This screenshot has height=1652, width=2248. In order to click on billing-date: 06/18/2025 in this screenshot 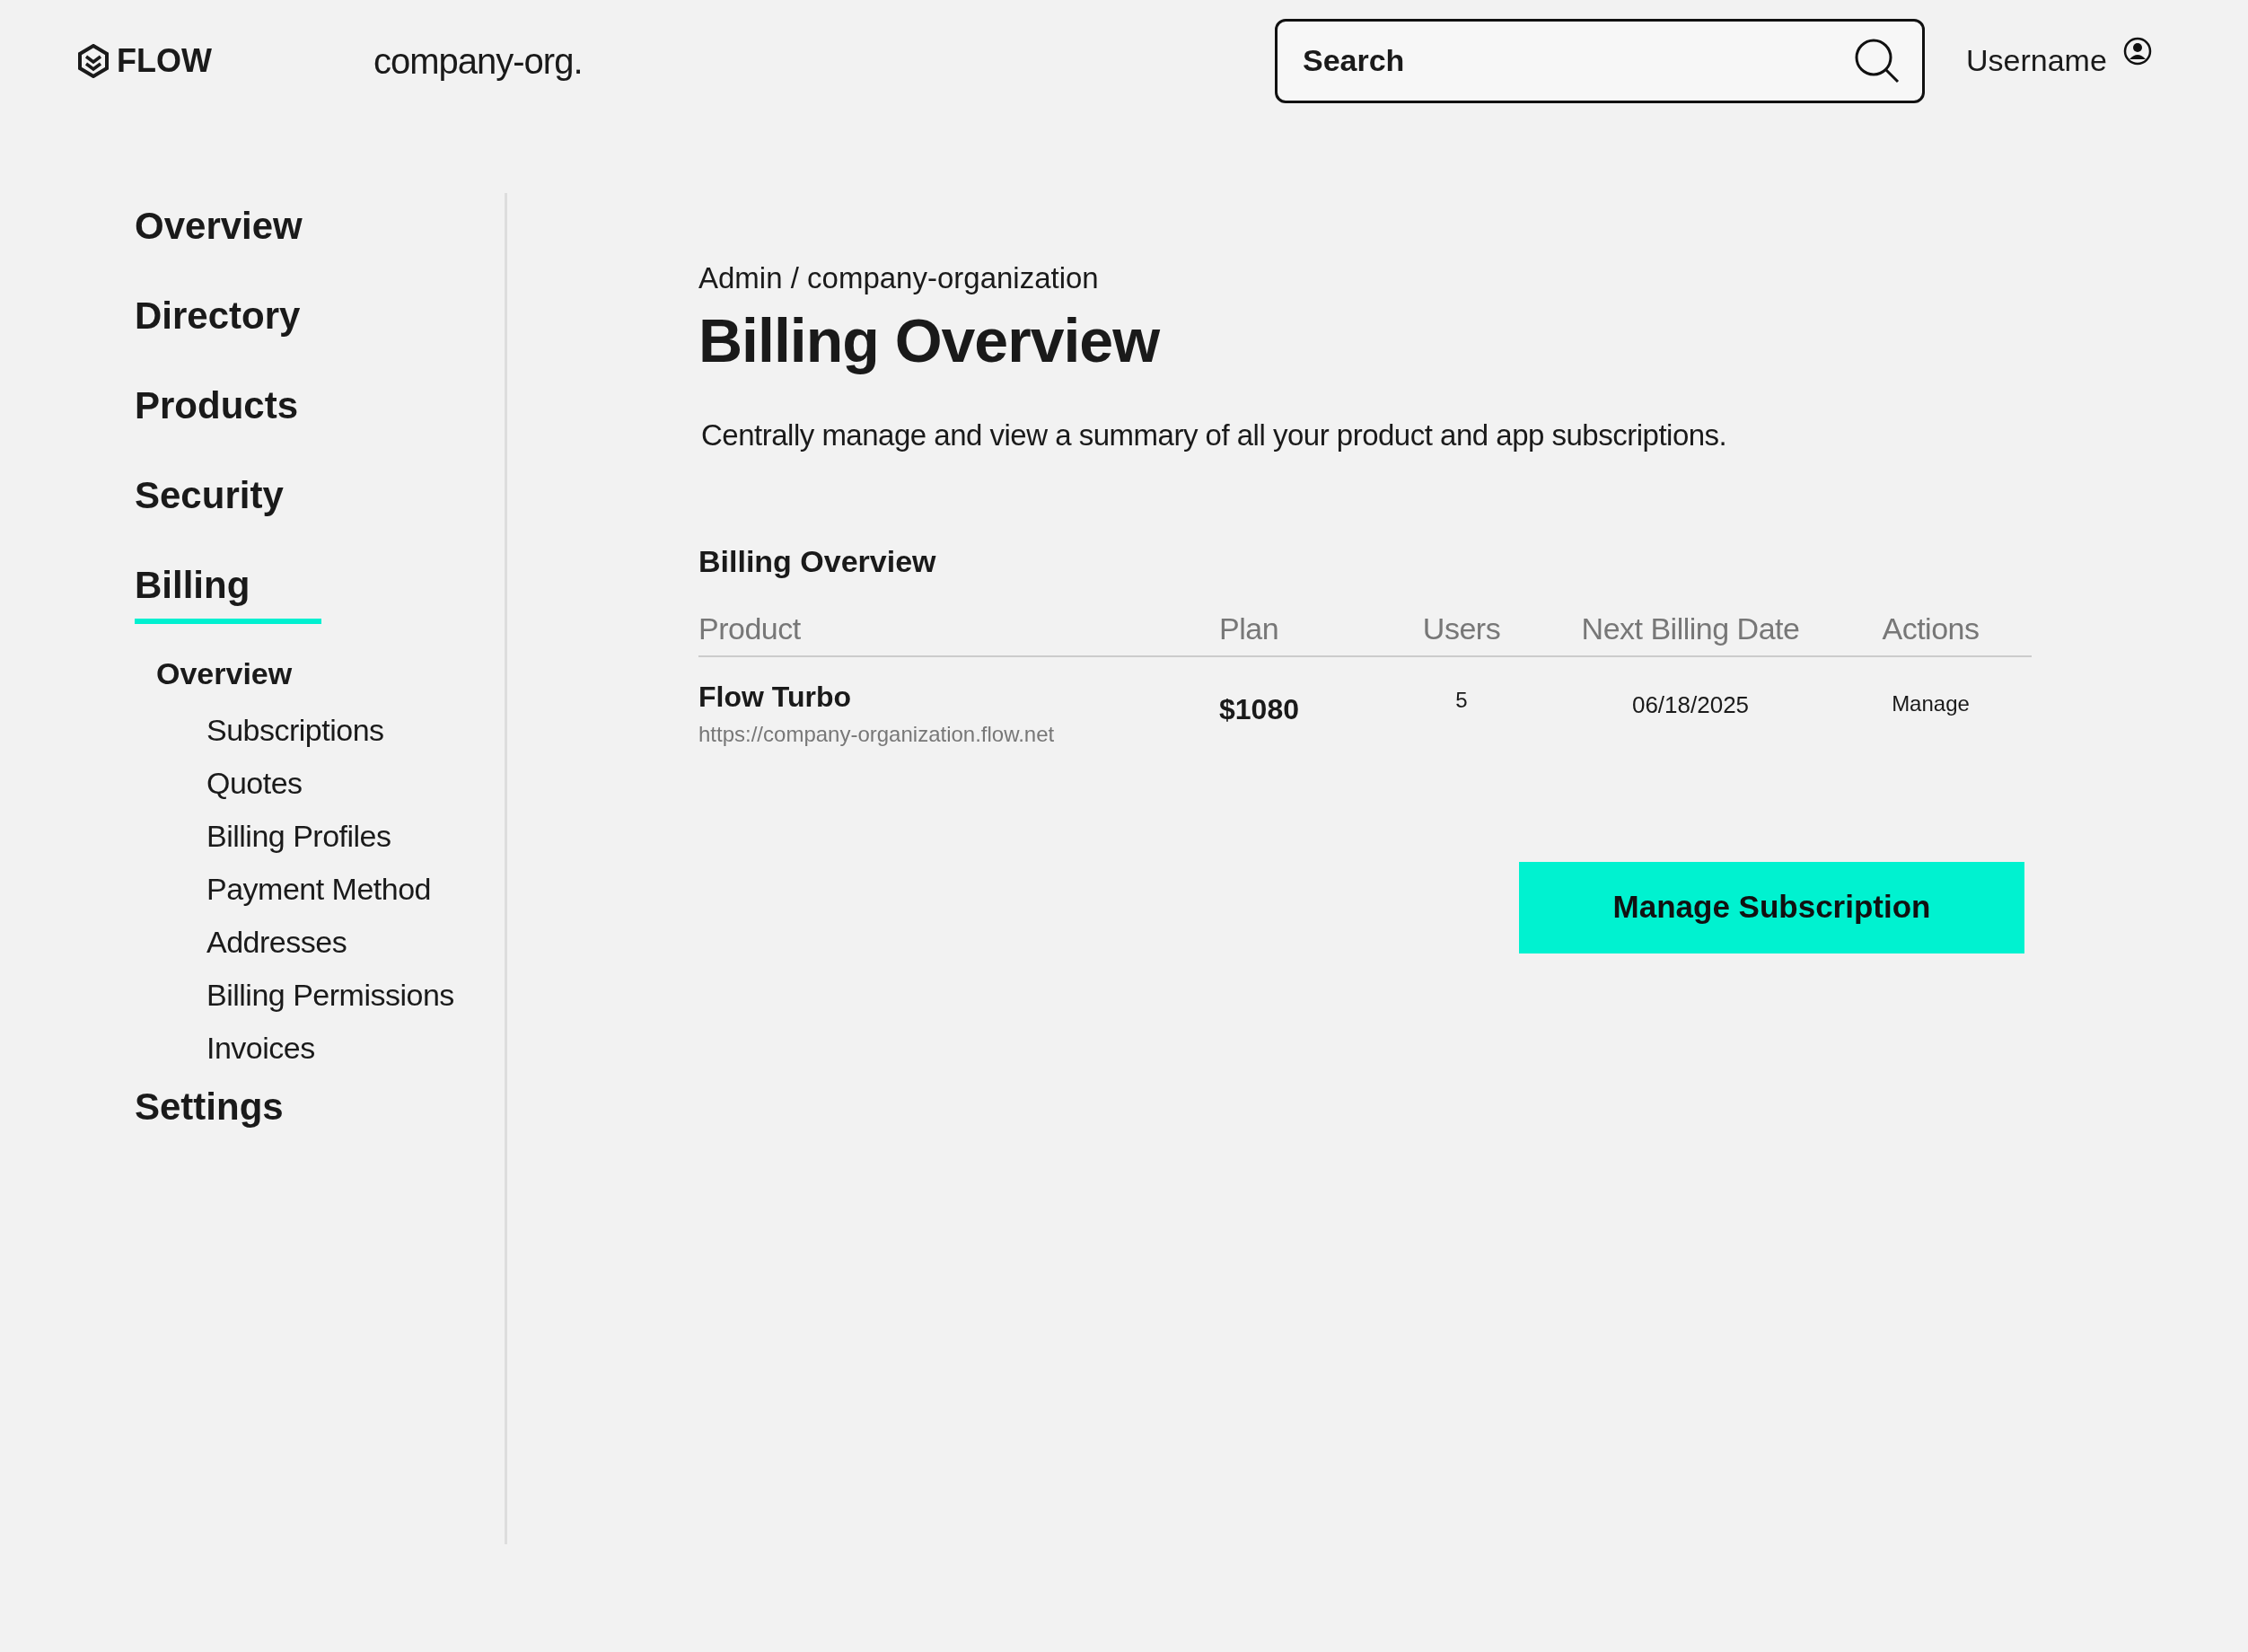, I will do `click(1691, 704)`.